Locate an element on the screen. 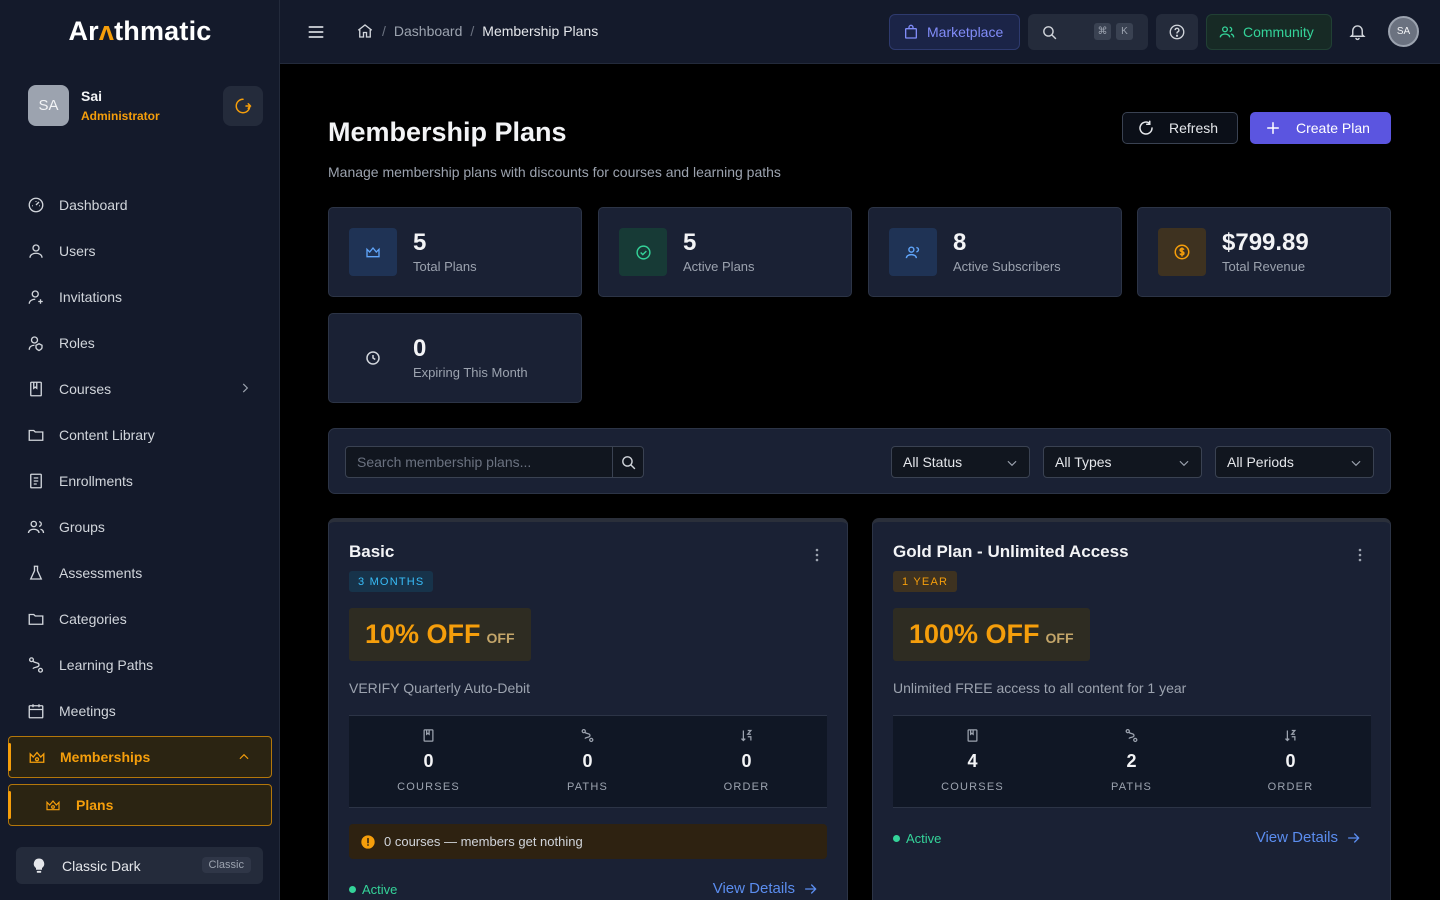  period-filter-select: All Periods is located at coordinates (1294, 462).